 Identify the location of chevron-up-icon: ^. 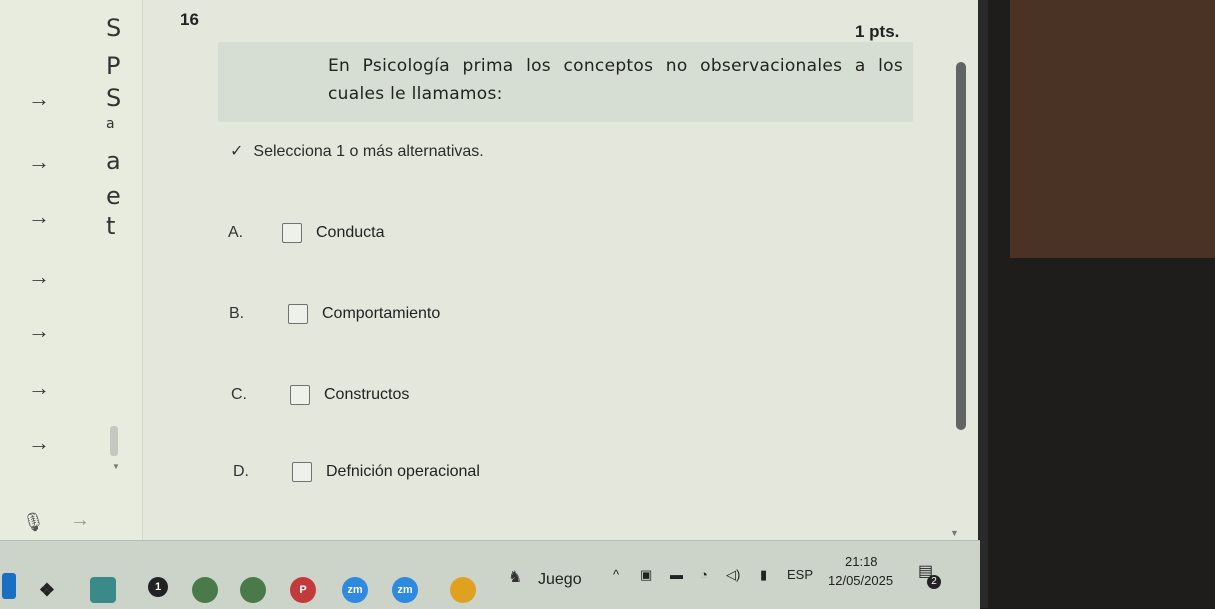
(616, 574).